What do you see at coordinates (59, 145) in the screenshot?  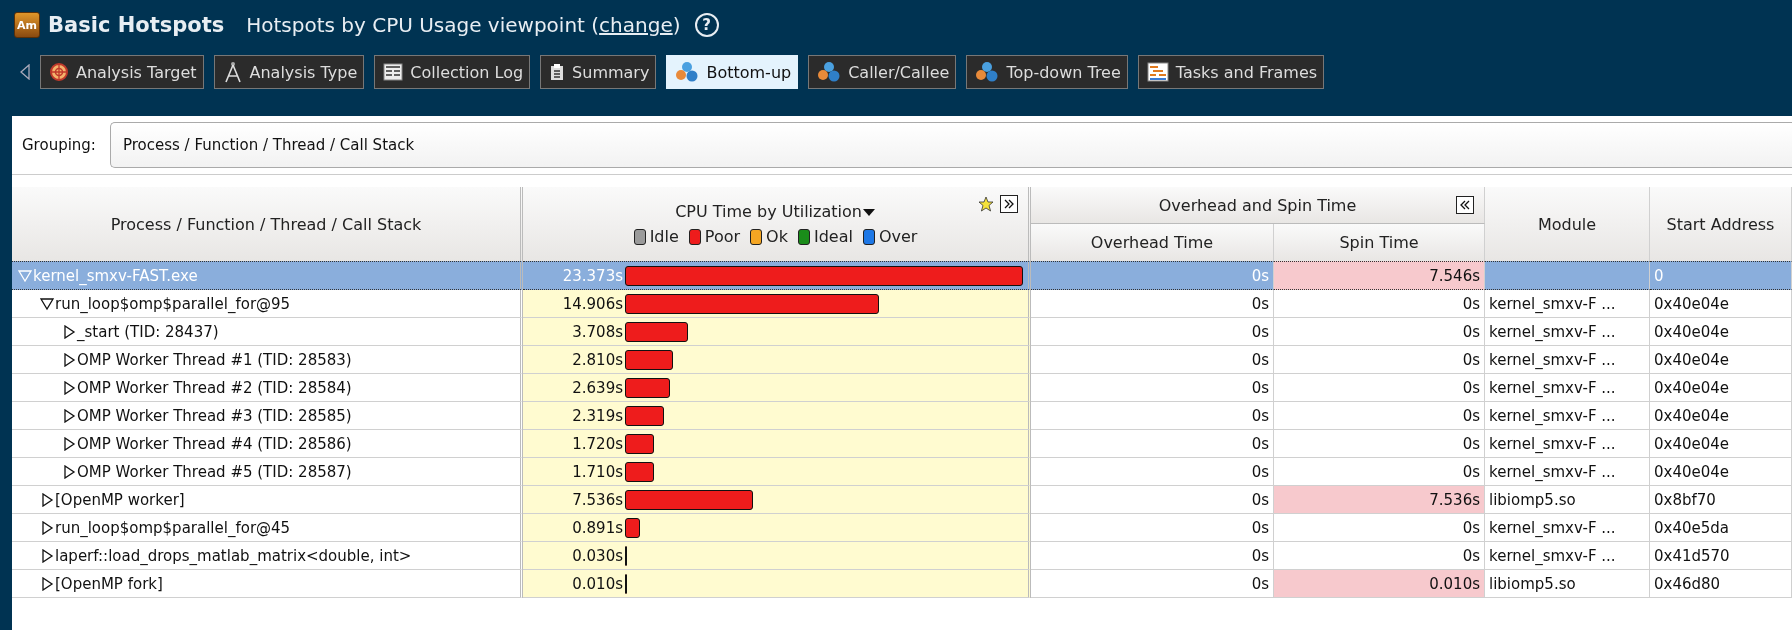 I see `grouping-label: Grouping:` at bounding box center [59, 145].